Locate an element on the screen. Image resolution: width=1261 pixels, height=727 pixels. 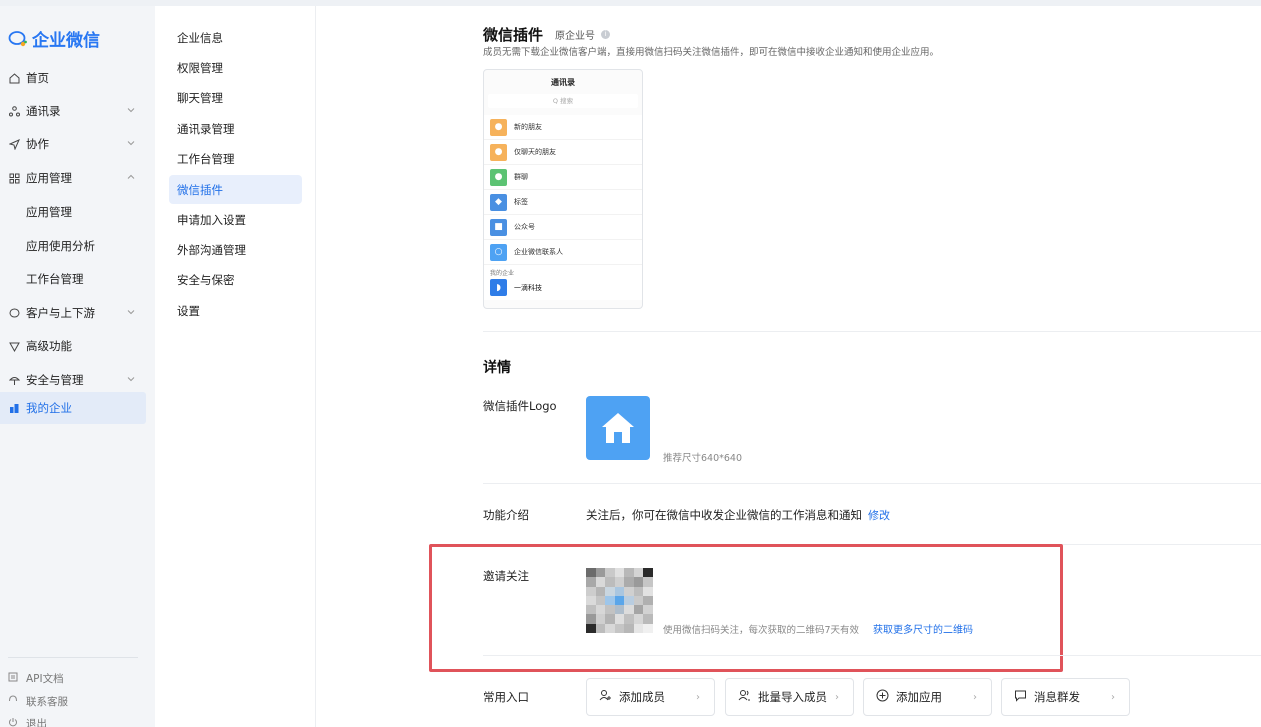
add-user-icon is located at coordinates (606, 697).